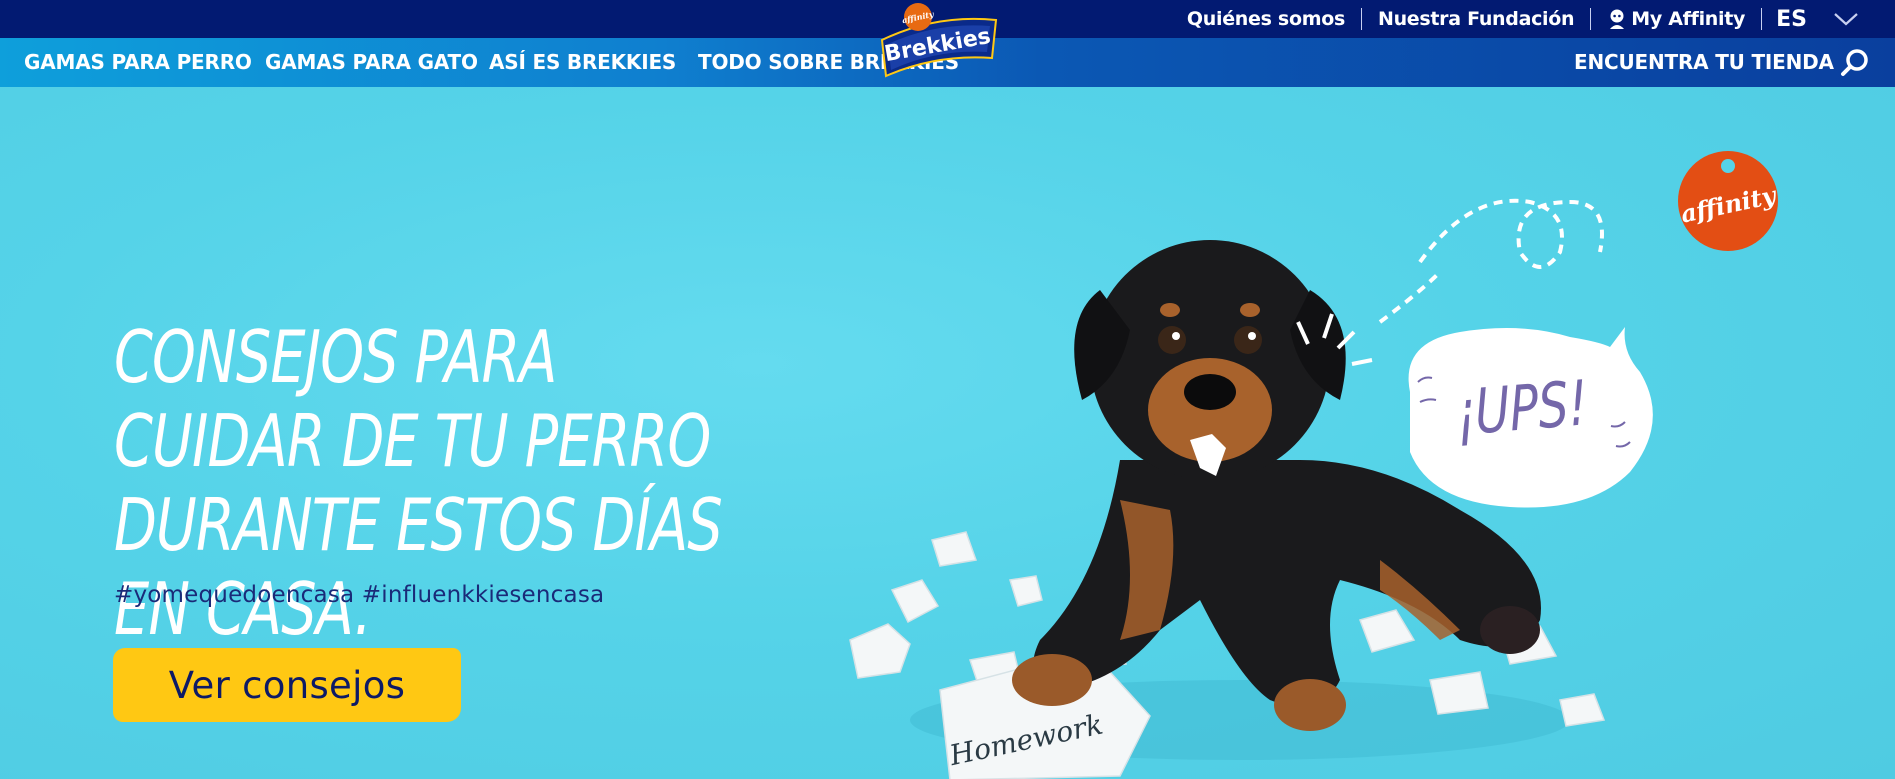  What do you see at coordinates (371, 62) in the screenshot?
I see `nav-cat-ranges: GAMAS PARA GATO` at bounding box center [371, 62].